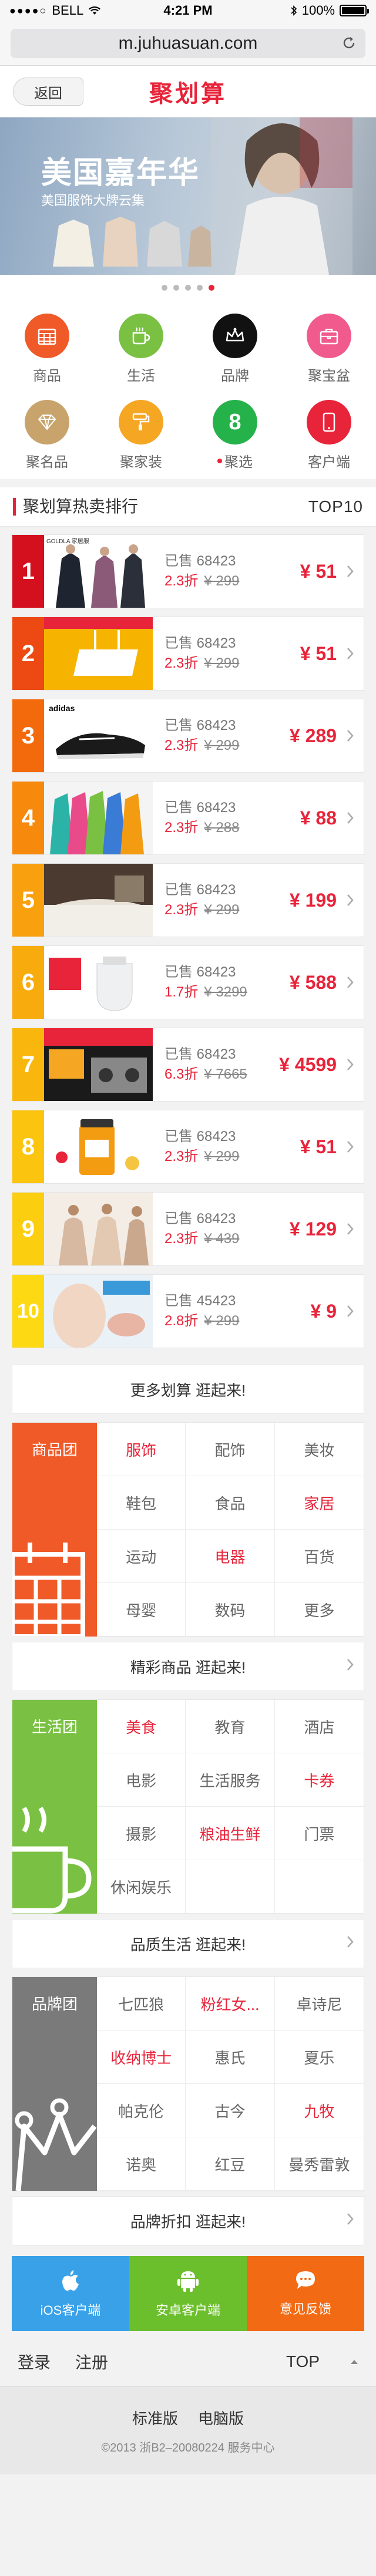 The height and width of the screenshot is (2576, 376). Describe the element at coordinates (222, 745) in the screenshot. I see `original-price: ¥ 299` at that location.